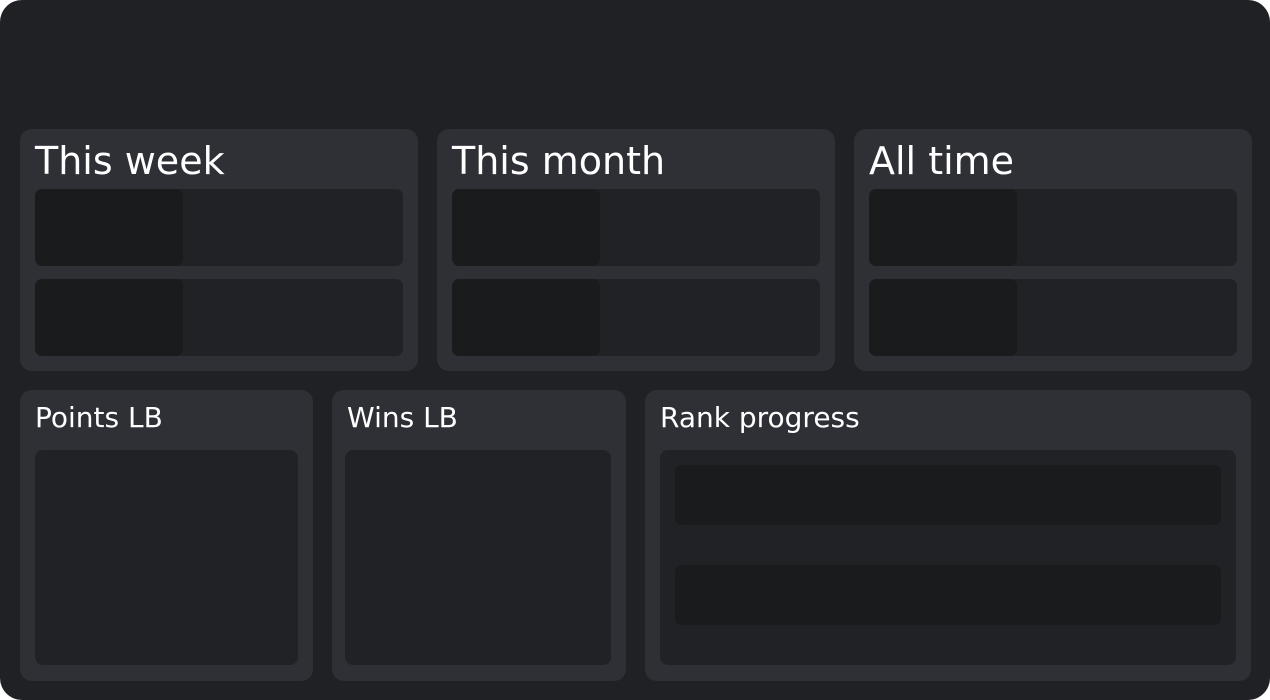  I want to click on points-leaderboard-panel: Points LB, so click(166, 535).